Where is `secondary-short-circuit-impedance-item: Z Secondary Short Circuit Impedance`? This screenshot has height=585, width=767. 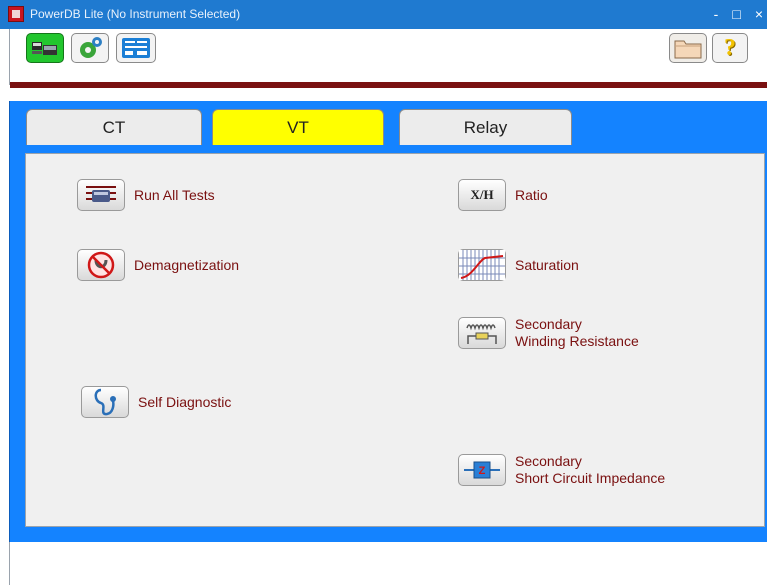
secondary-short-circuit-impedance-item: Z Secondary Short Circuit Impedance is located at coordinates (561, 470).